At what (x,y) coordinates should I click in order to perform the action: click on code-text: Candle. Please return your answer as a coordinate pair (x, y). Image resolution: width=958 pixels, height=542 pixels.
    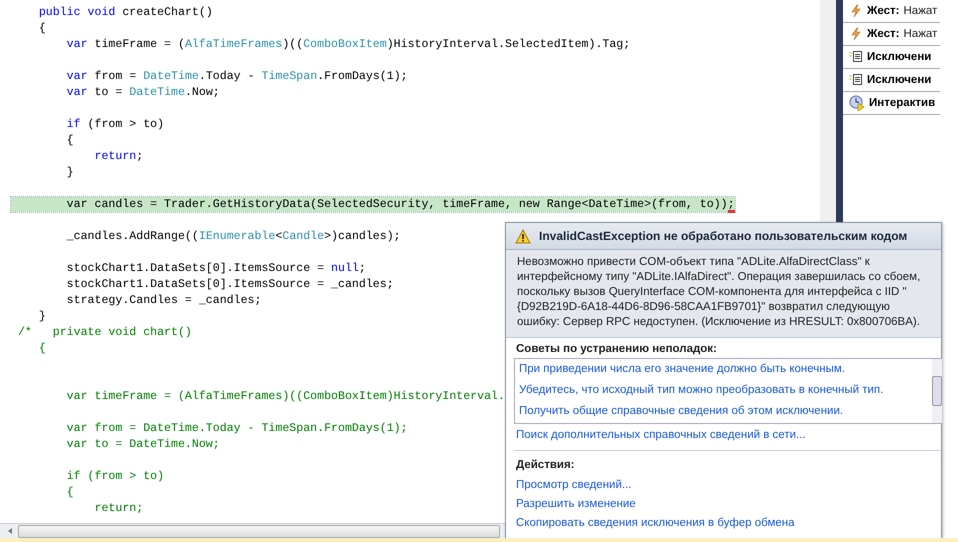
    Looking at the image, I should click on (303, 236).